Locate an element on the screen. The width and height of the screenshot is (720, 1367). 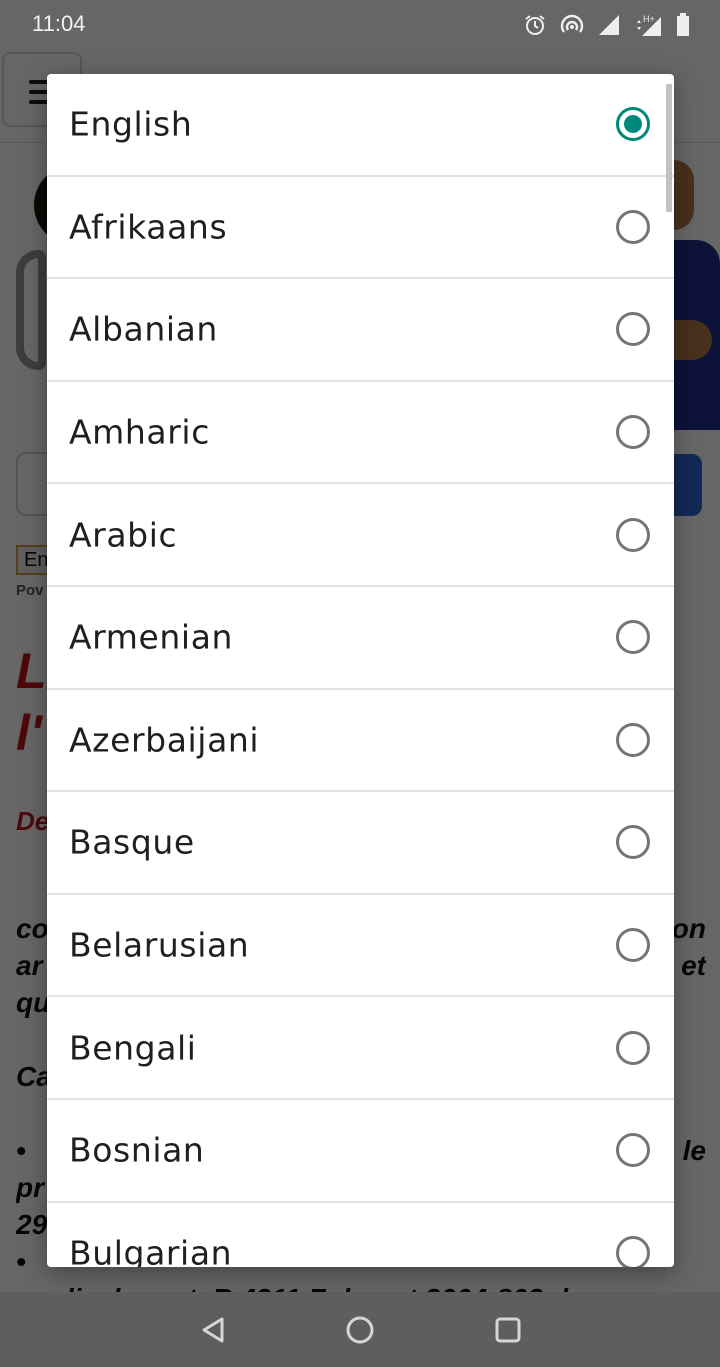
battery-icon is located at coordinates (683, 24).